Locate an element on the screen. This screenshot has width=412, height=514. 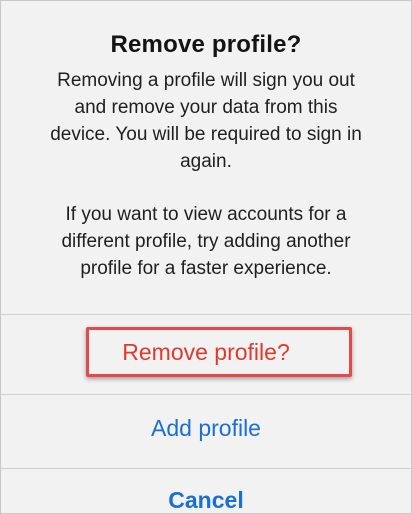
message-line: profile for a faster experience. is located at coordinates (206, 268).